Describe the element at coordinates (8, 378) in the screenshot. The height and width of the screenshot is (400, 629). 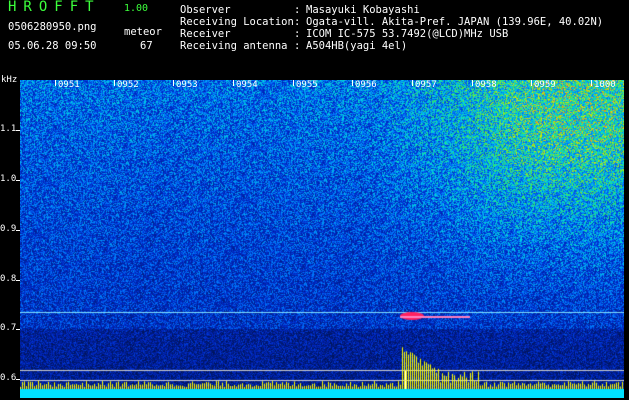
I see `y-tick-label: 0.6` at that location.